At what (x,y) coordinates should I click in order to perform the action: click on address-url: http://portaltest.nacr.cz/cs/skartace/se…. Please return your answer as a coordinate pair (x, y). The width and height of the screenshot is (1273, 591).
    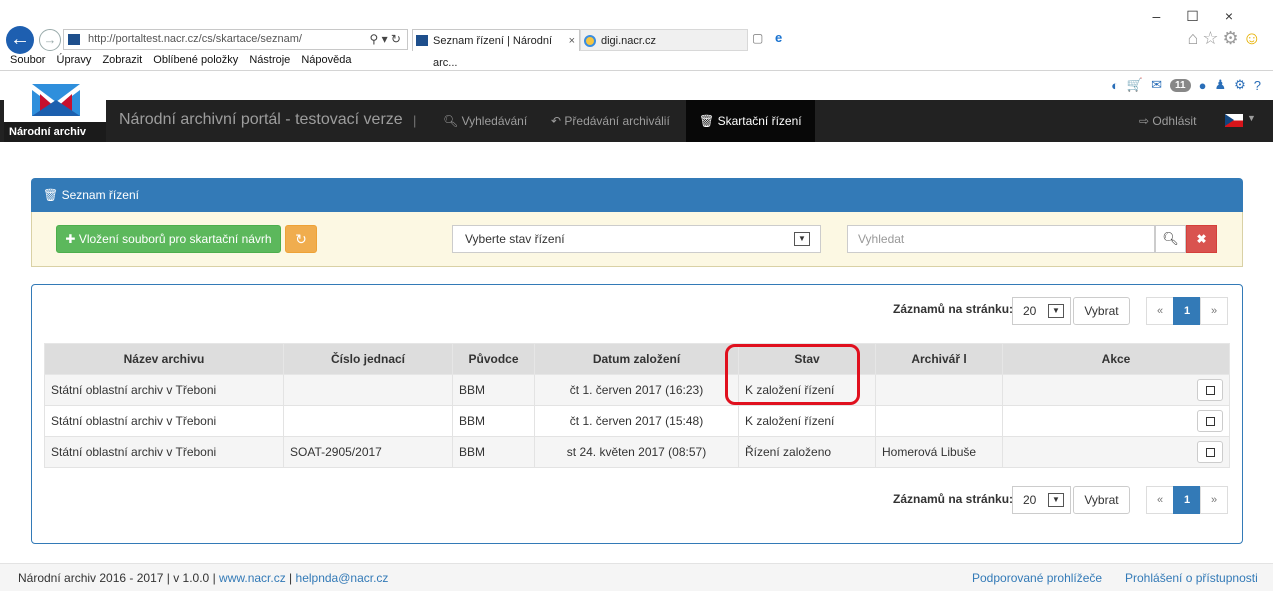
    Looking at the image, I should click on (195, 39).